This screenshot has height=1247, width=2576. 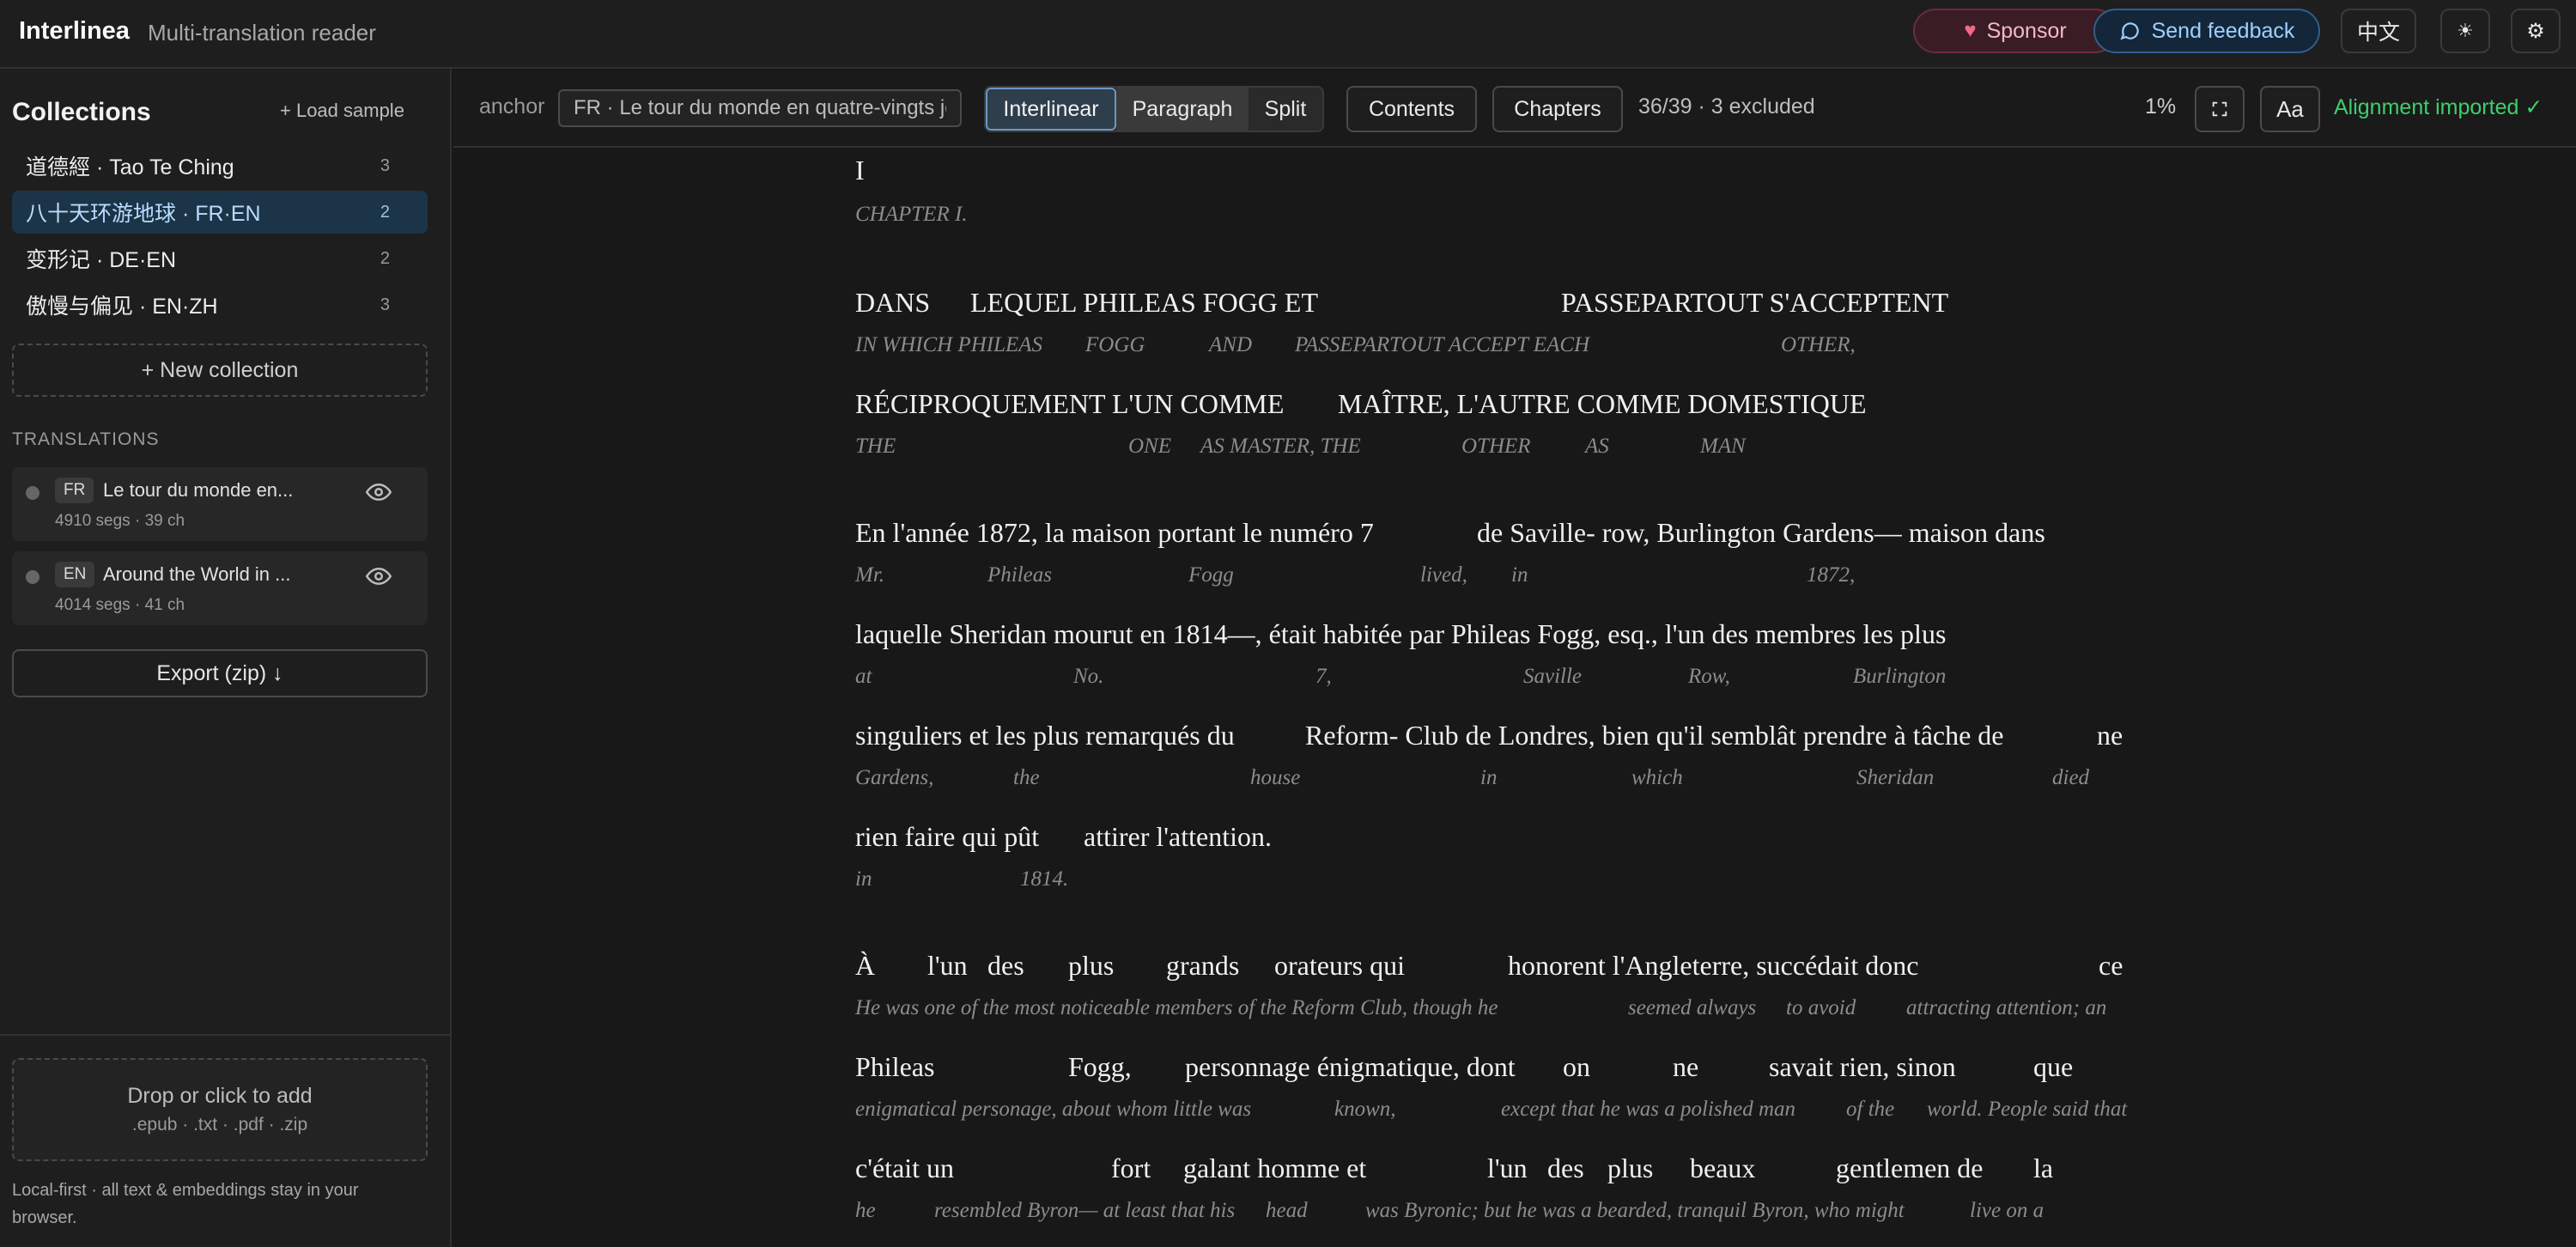 I want to click on translation-segment: to avoid, so click(x=1821, y=1007).